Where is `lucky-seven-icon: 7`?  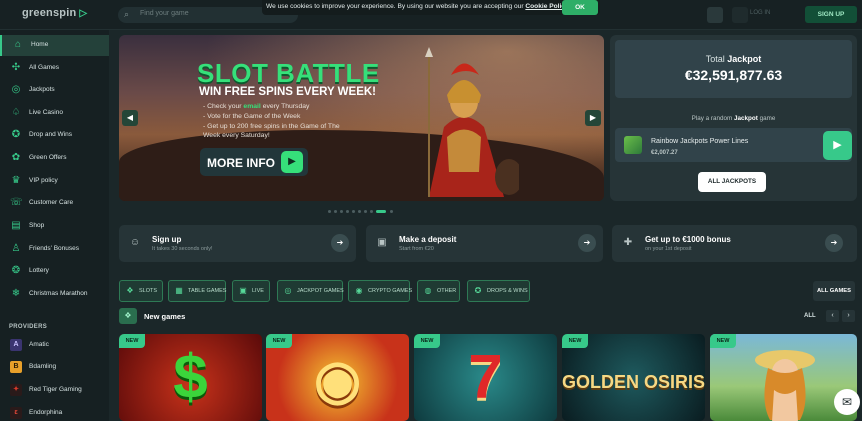
lucky-seven-icon: 7 is located at coordinates (485, 377).